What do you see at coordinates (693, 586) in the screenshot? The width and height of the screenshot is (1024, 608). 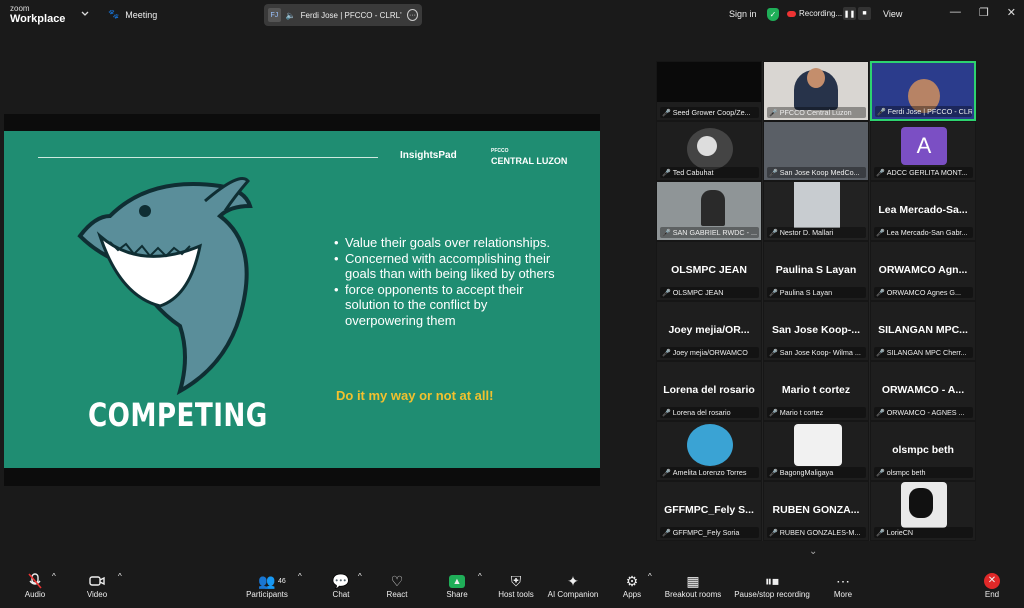 I see `breakout-rooms-button: ▦ Breakout rooms` at bounding box center [693, 586].